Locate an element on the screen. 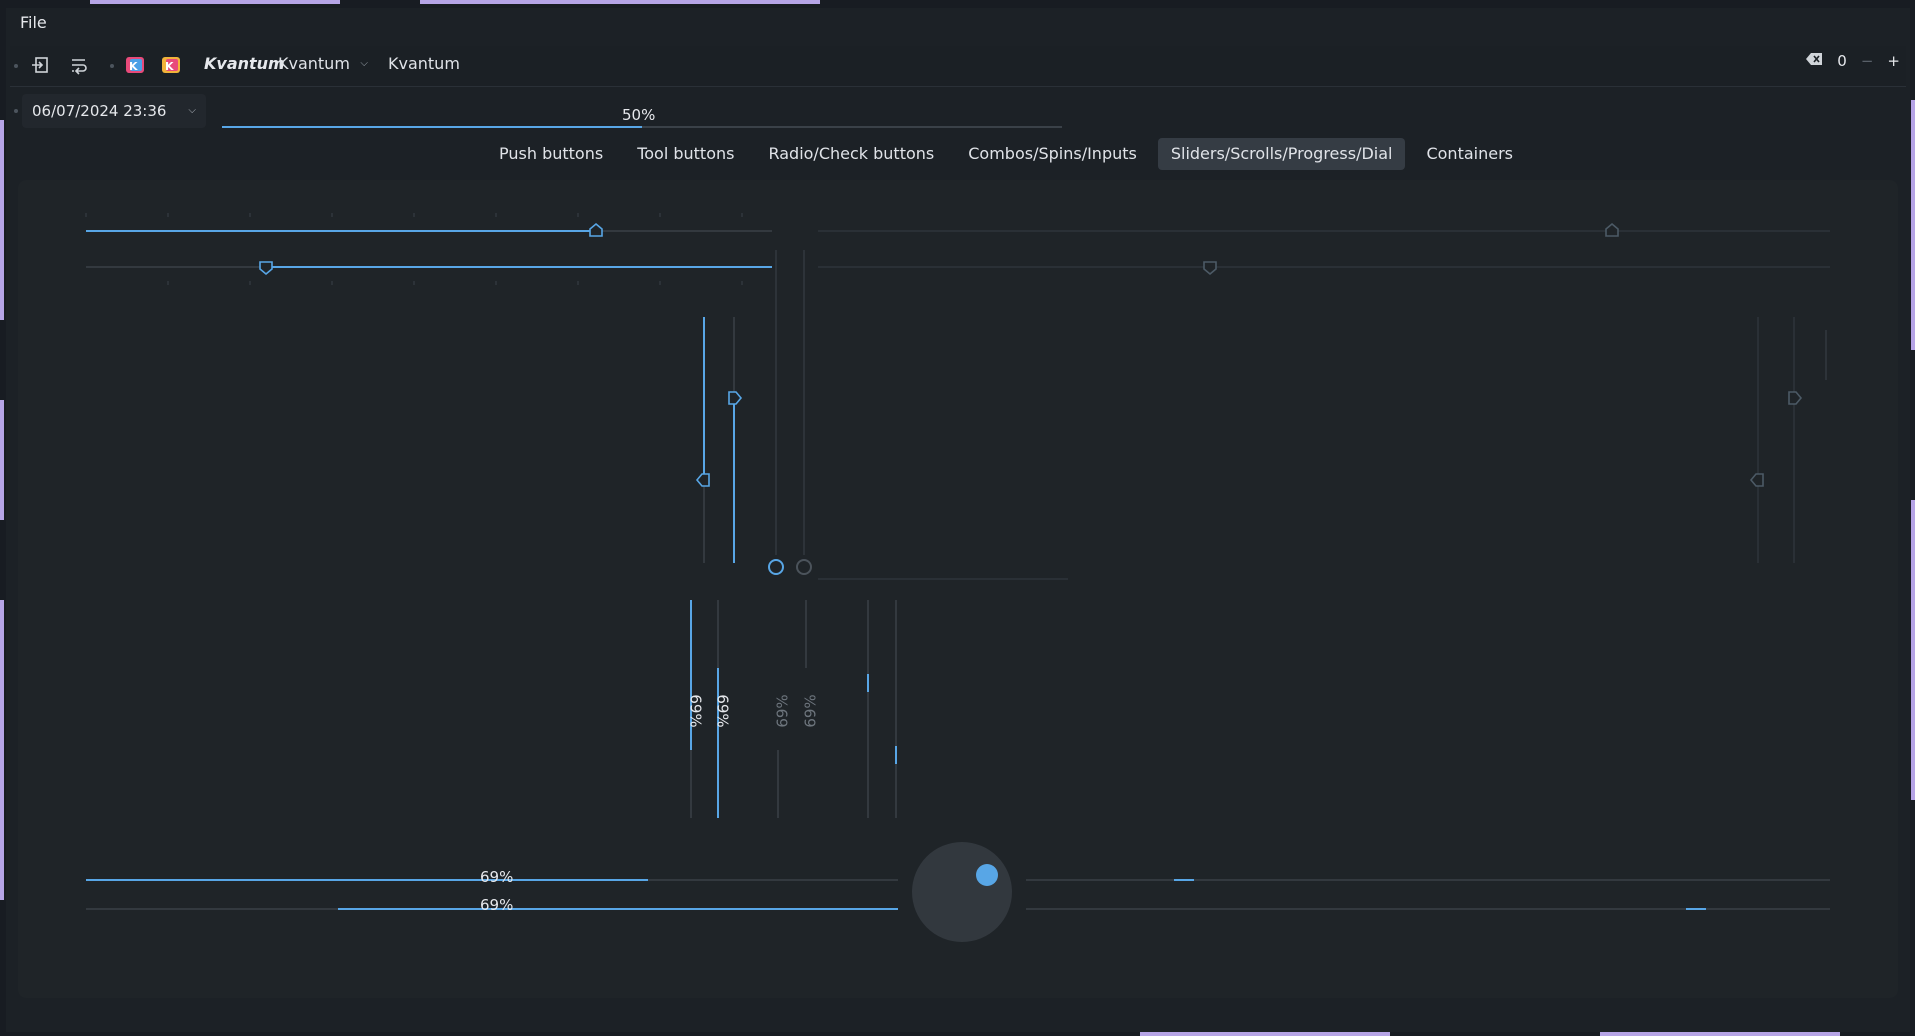 The width and height of the screenshot is (1915, 1036). toolbar-handle is located at coordinates (16, 66).